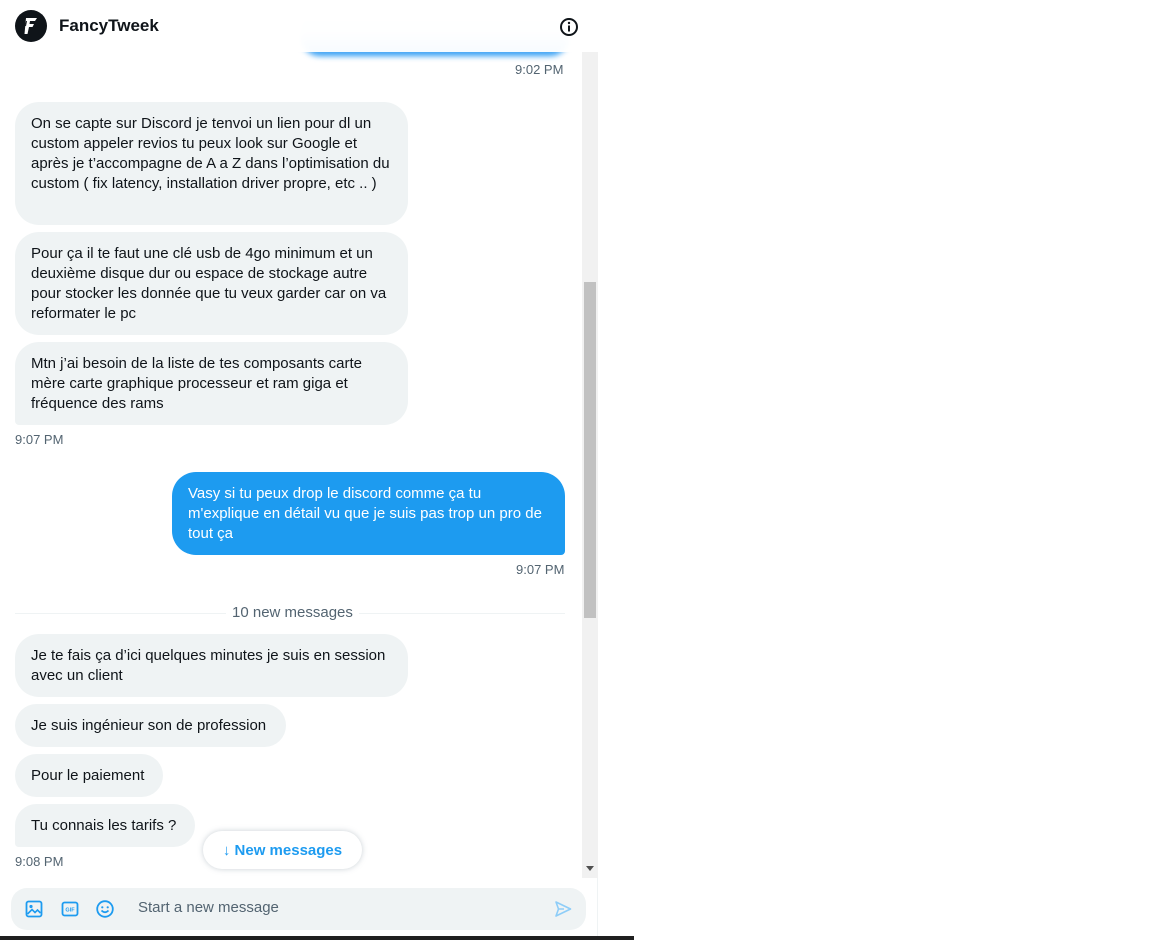 The height and width of the screenshot is (940, 1152). What do you see at coordinates (317, 938) in the screenshot?
I see `bottom-divider-bar` at bounding box center [317, 938].